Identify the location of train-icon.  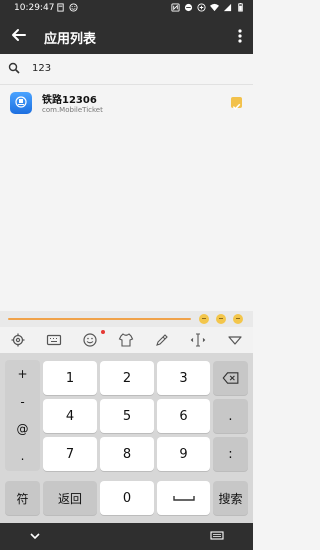
(21, 102).